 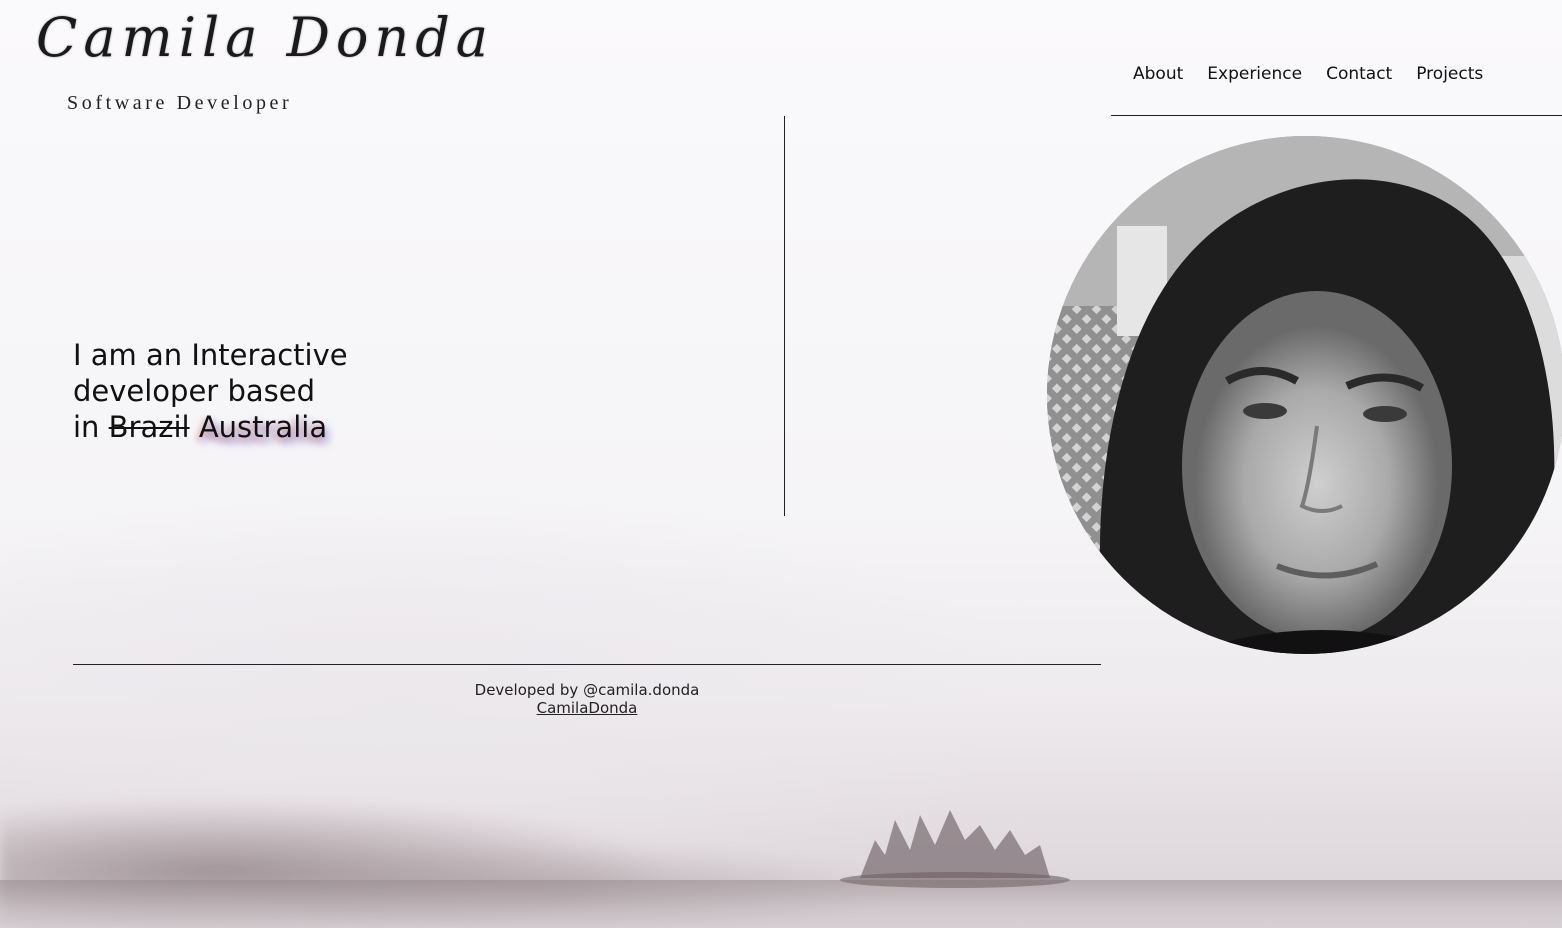 What do you see at coordinates (784, 316) in the screenshot?
I see `vertical-divider` at bounding box center [784, 316].